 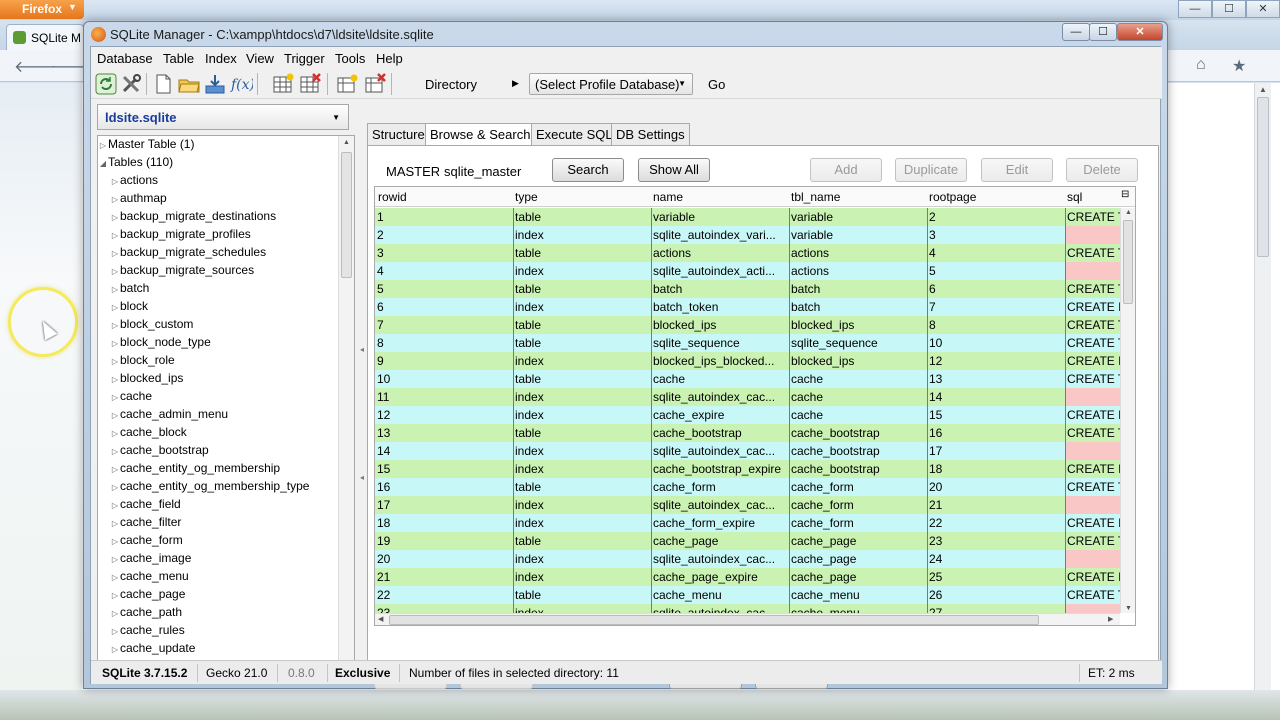 I want to click on cell-name: cache_expire, so click(x=720, y=415).